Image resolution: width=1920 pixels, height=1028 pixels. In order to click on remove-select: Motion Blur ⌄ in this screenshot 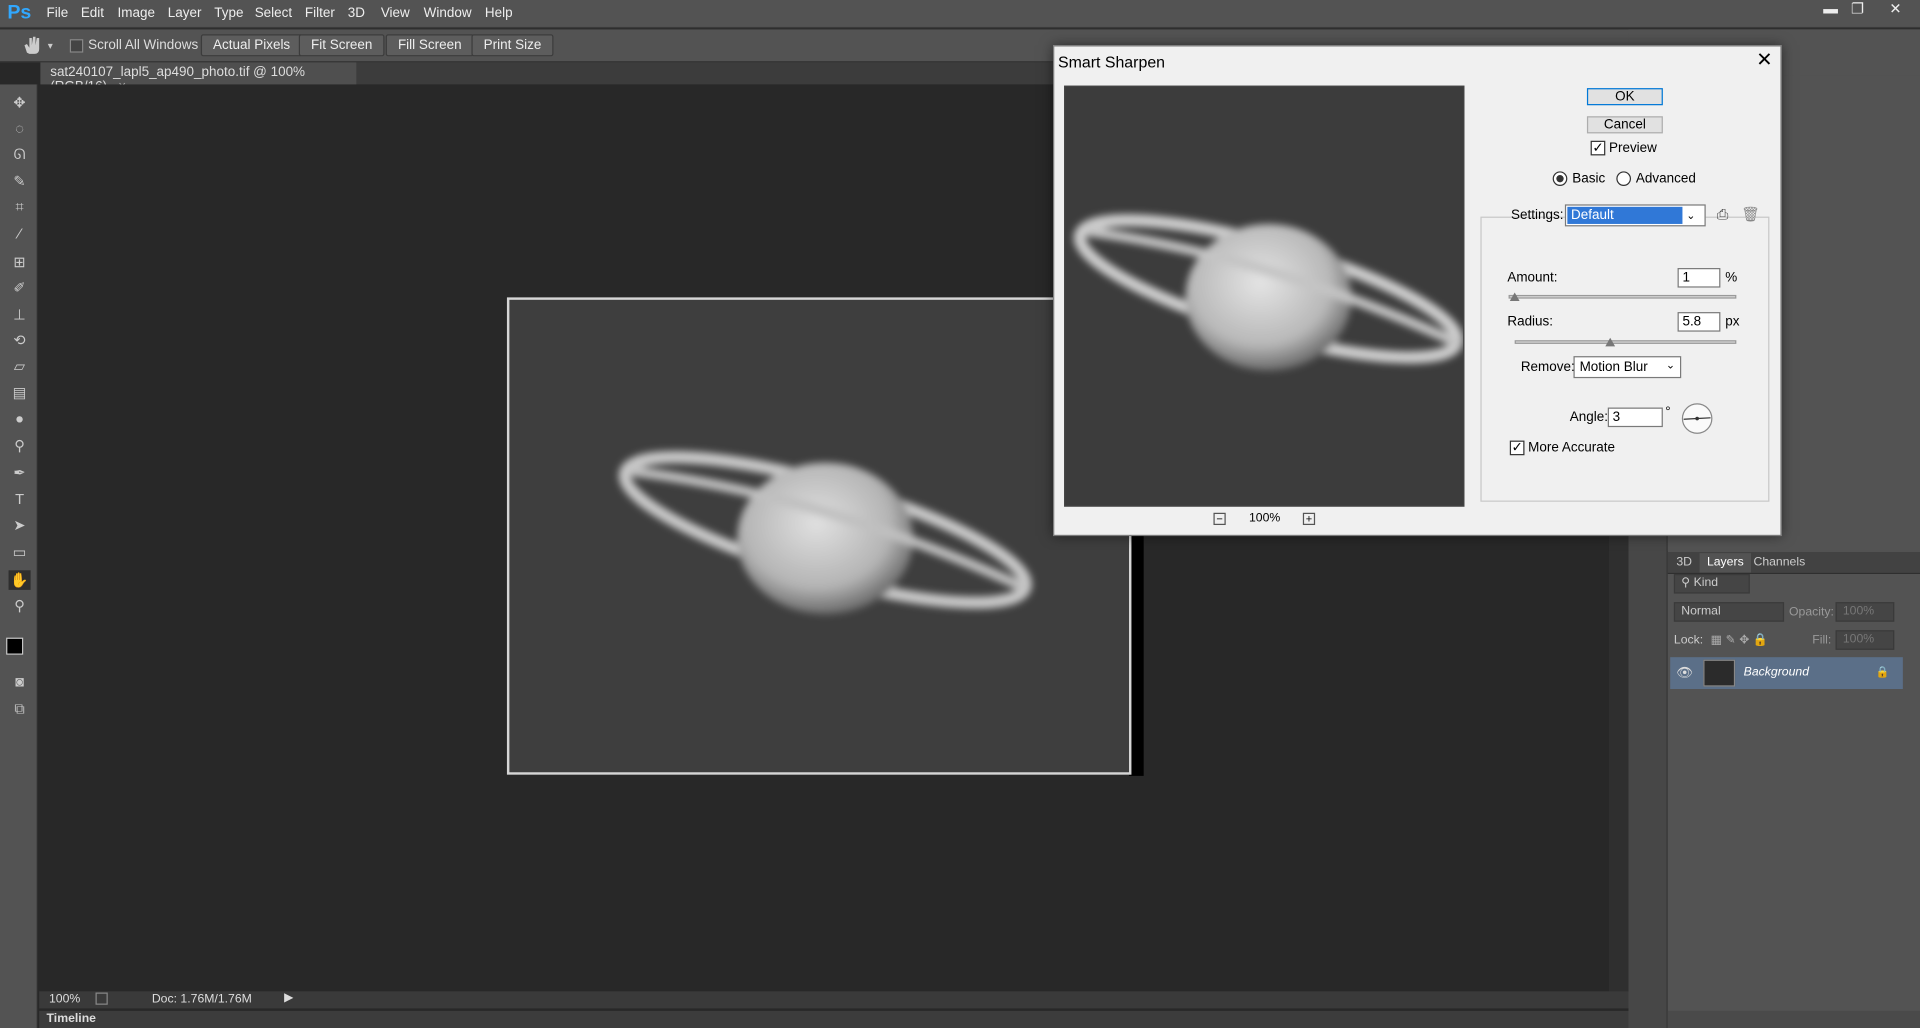, I will do `click(1627, 367)`.